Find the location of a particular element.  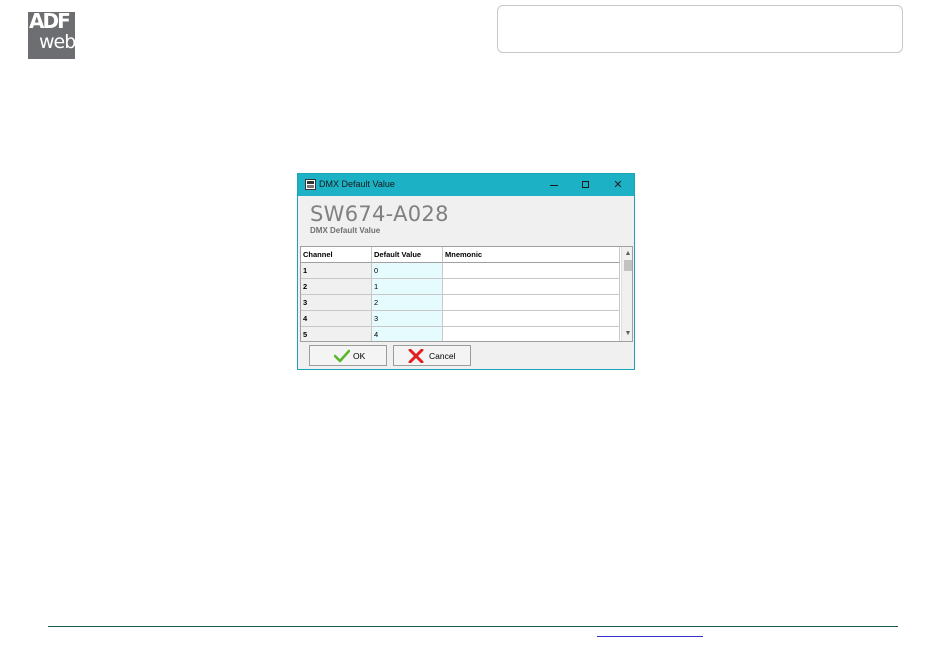

default-value-cell: 4 is located at coordinates (407, 334).